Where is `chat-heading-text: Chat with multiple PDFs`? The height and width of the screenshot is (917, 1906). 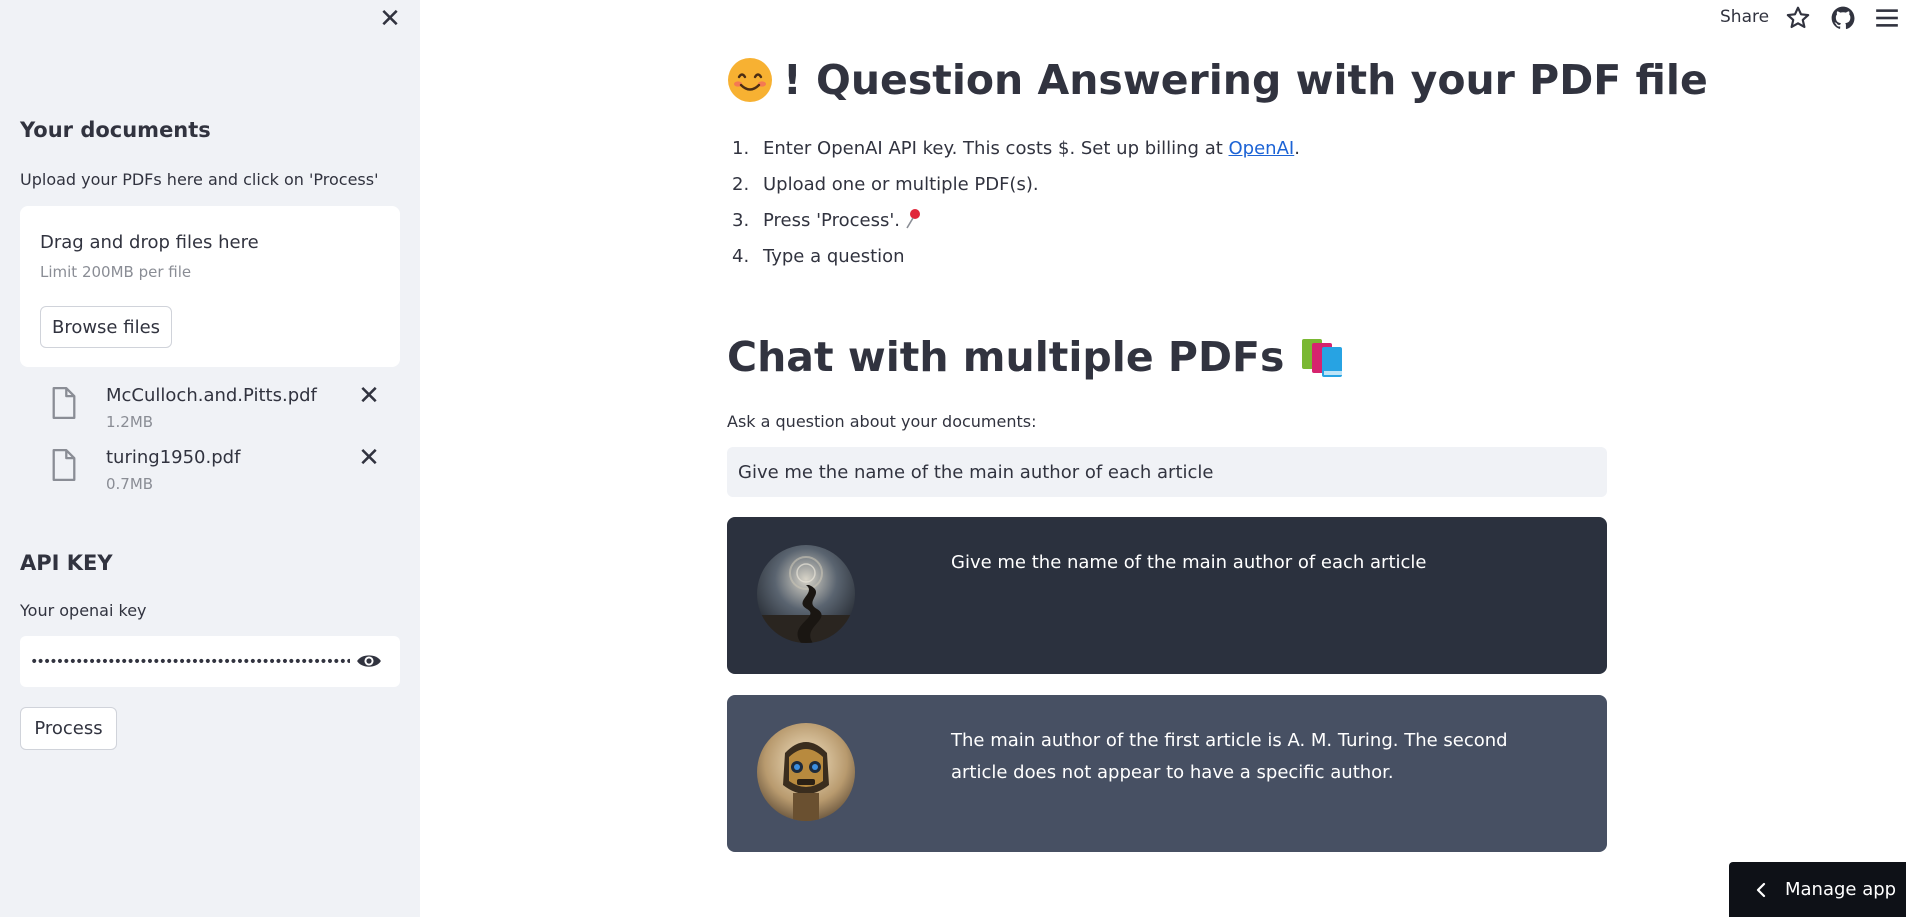
chat-heading-text: Chat with multiple PDFs is located at coordinates (1006, 357).